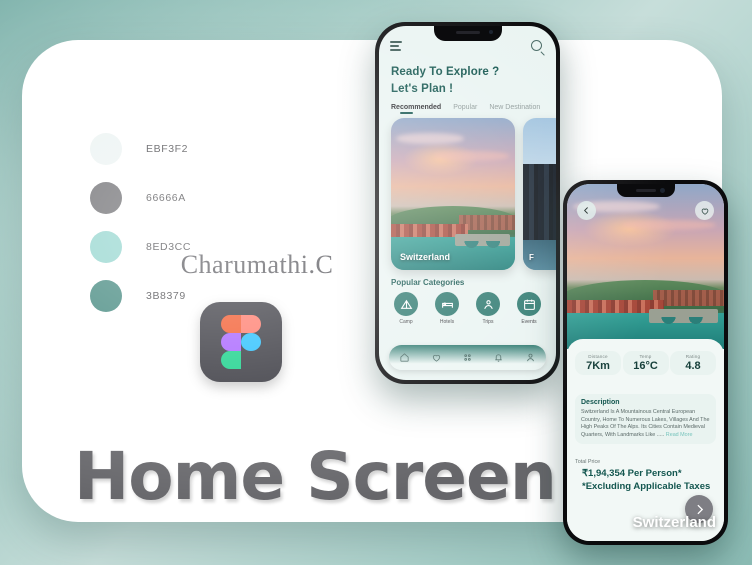  What do you see at coordinates (674, 522) in the screenshot?
I see `destination-title: Switzerland` at bounding box center [674, 522].